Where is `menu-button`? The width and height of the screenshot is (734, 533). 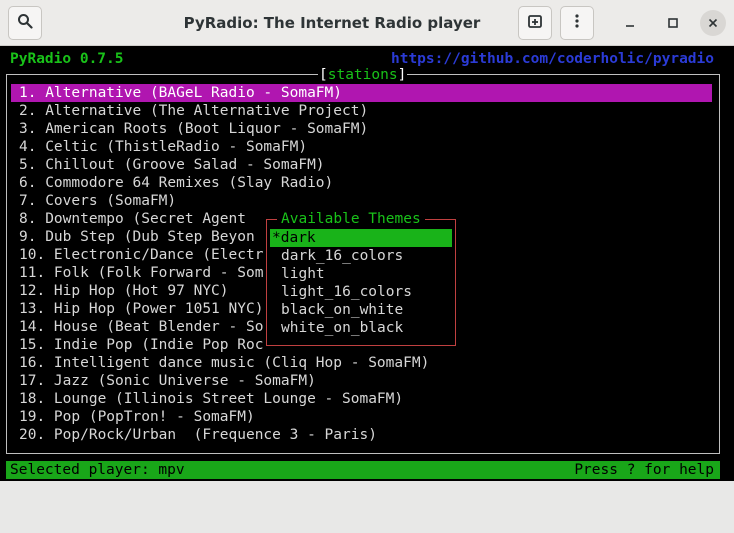
menu-button is located at coordinates (577, 23).